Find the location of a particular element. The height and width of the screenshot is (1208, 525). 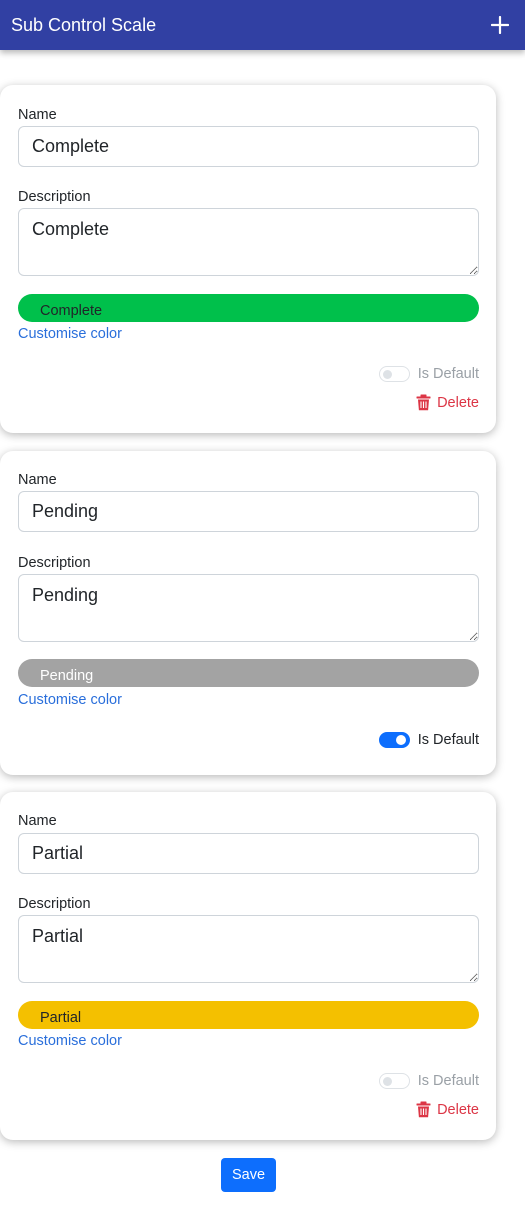

color-preview-bar: Partial is located at coordinates (248, 1015).